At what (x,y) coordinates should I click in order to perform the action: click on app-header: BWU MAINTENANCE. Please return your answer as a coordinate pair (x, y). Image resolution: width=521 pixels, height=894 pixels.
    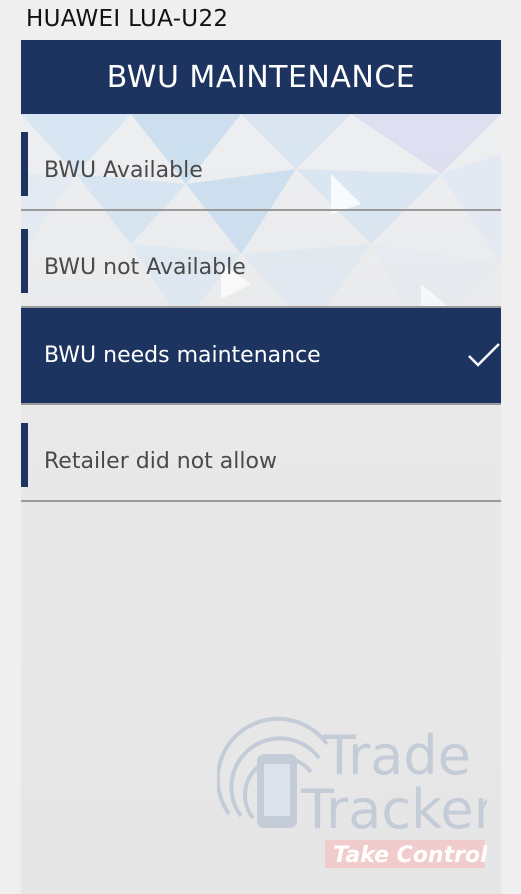
    Looking at the image, I should click on (261, 77).